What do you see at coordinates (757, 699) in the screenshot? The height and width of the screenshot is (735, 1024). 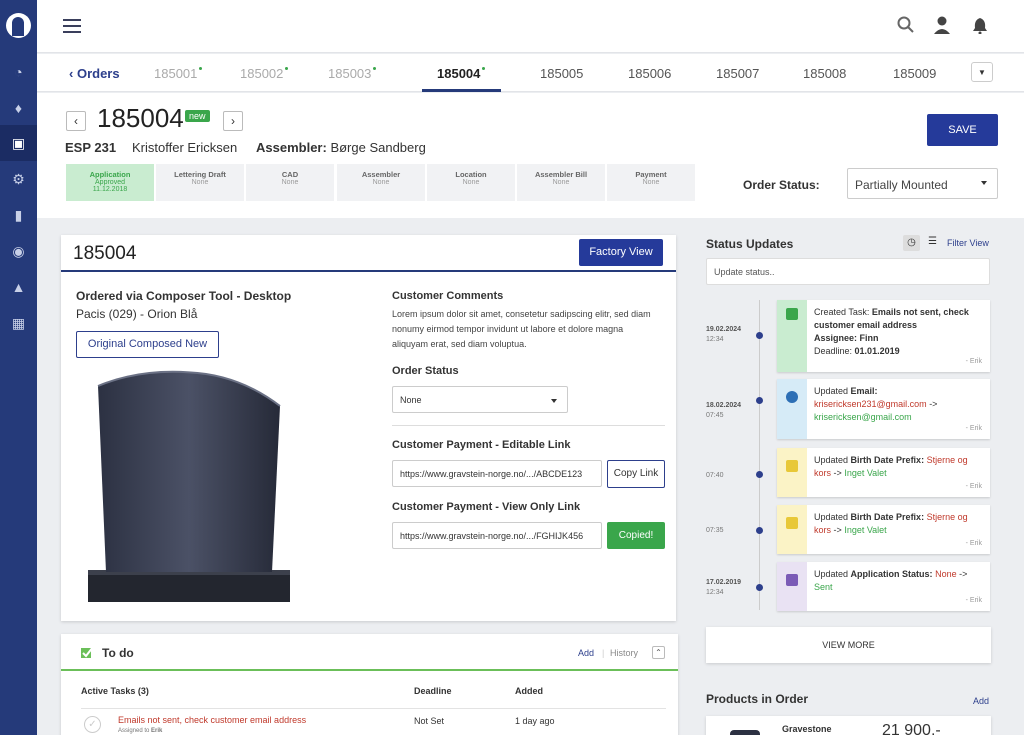 I see `products-title: Products in Order` at bounding box center [757, 699].